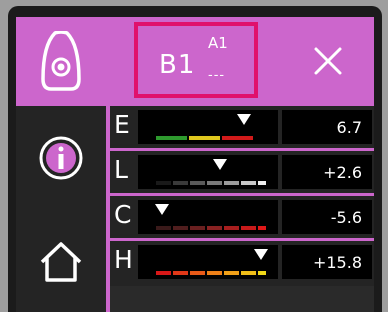 The width and height of the screenshot is (388, 312). What do you see at coordinates (177, 65) in the screenshot?
I see `measurement-main-label: B1` at bounding box center [177, 65].